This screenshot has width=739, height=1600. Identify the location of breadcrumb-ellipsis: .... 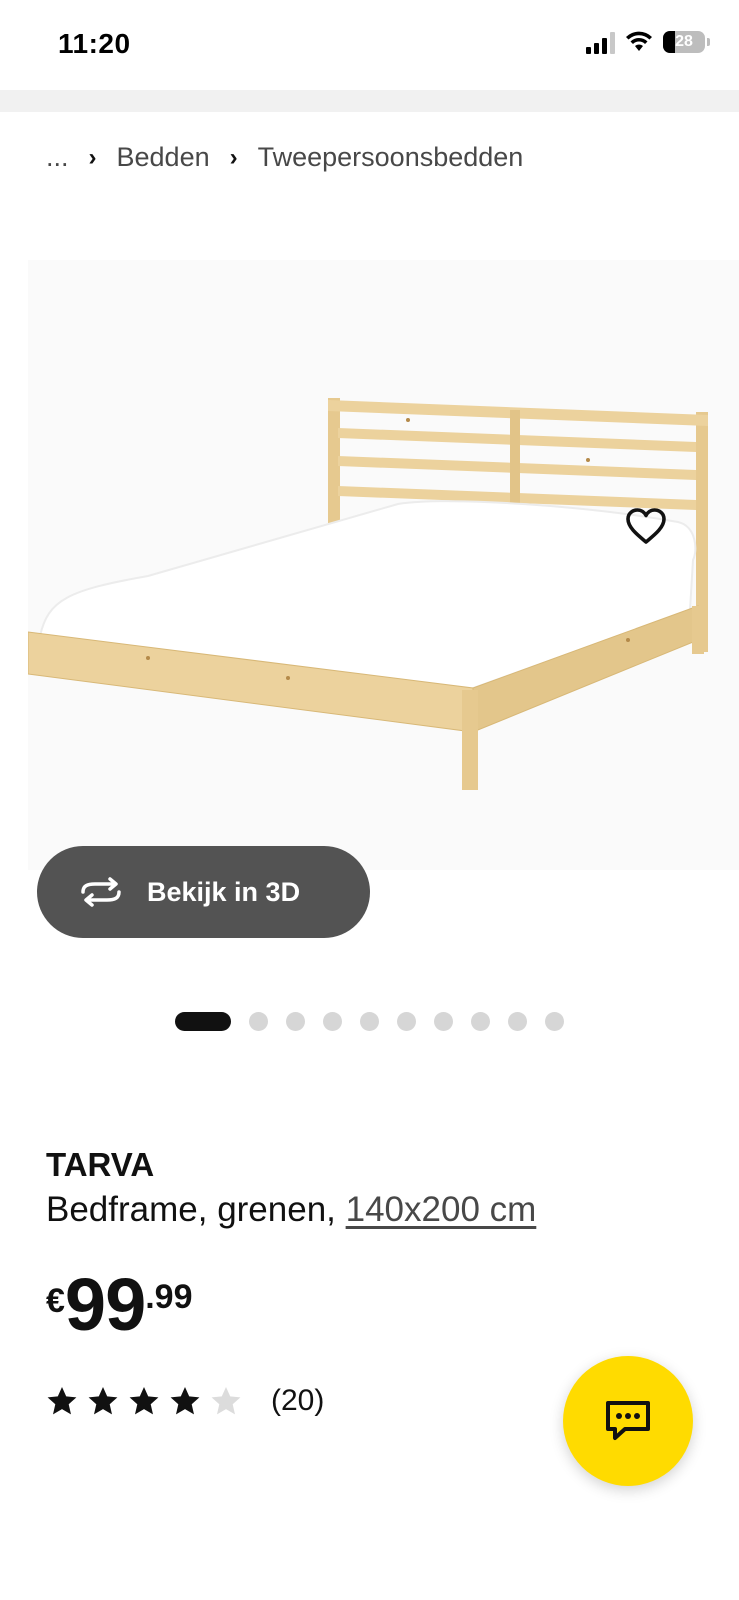
(57, 157).